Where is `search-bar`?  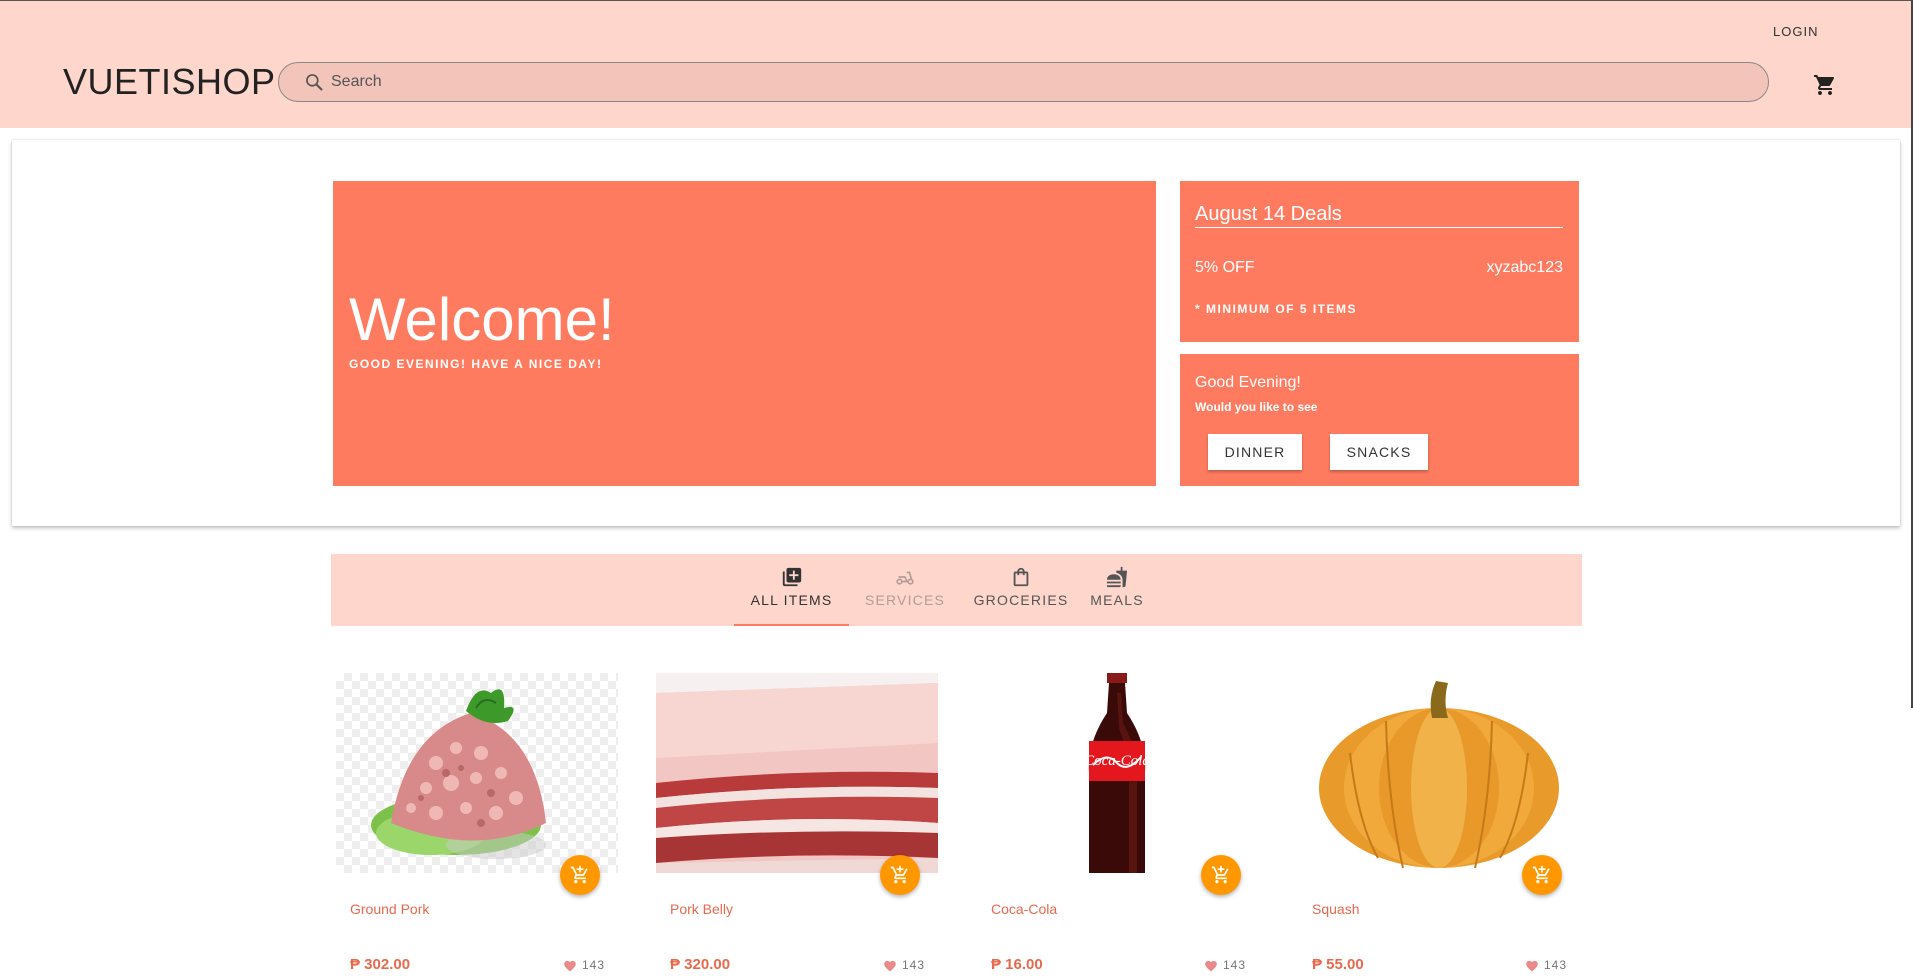
search-bar is located at coordinates (1023, 82).